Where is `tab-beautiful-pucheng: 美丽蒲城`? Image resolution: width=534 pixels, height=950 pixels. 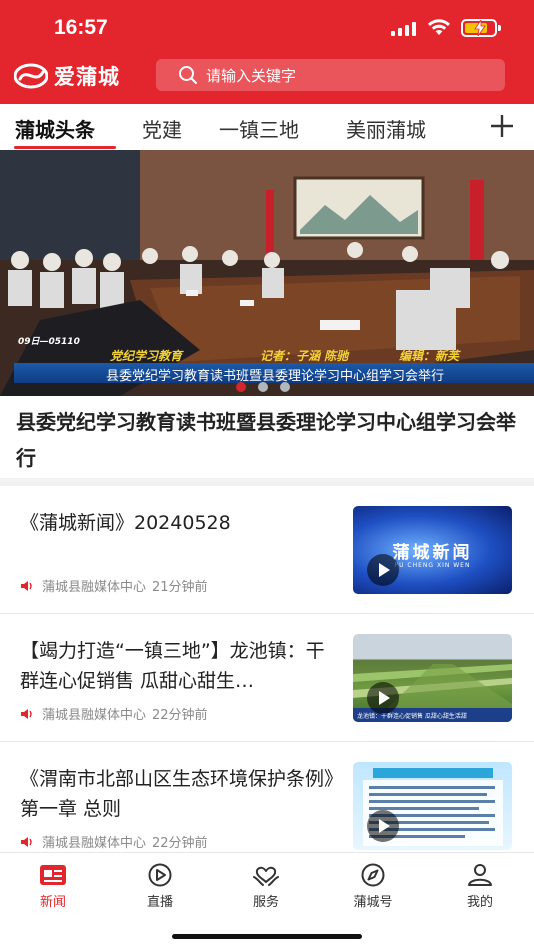
tab-beautiful-pucheng: 美丽蒲城 is located at coordinates (386, 128).